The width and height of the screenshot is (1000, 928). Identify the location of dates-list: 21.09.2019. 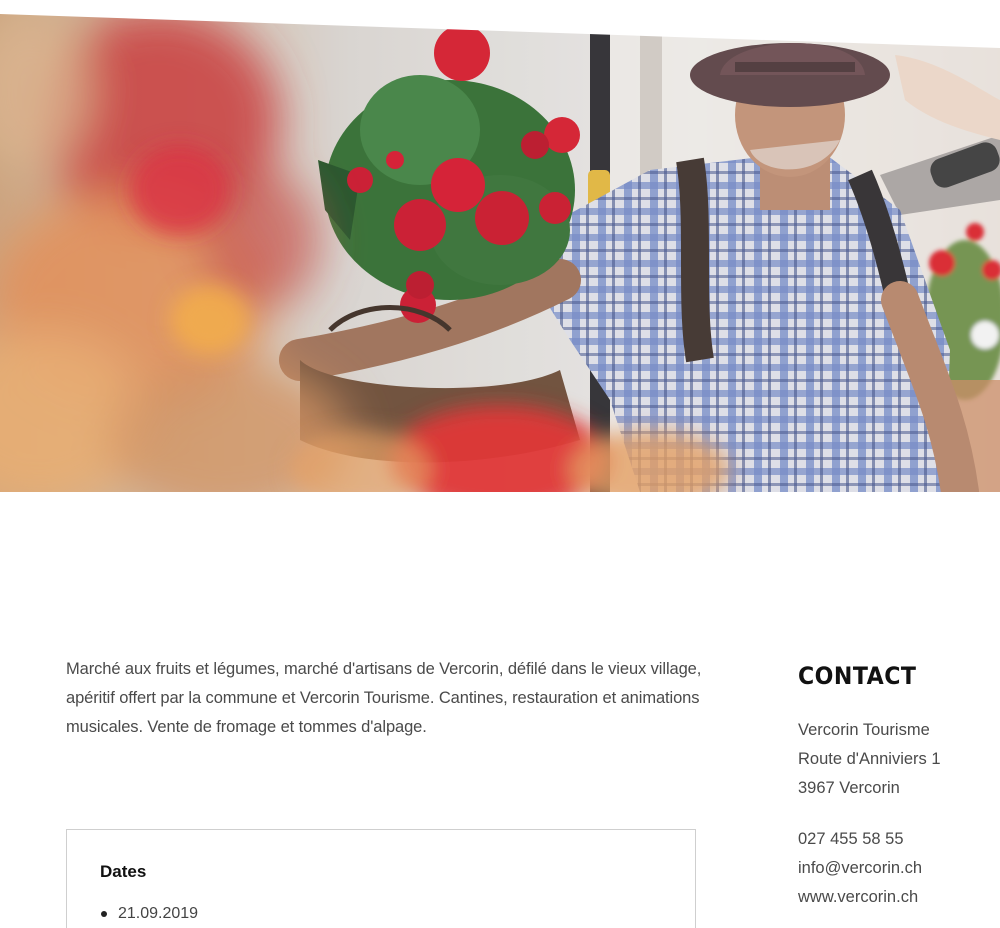
(149, 914).